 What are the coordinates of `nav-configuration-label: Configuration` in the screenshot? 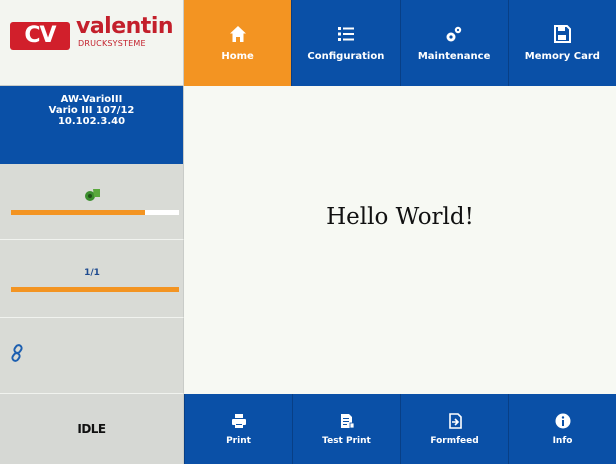 It's located at (346, 56).